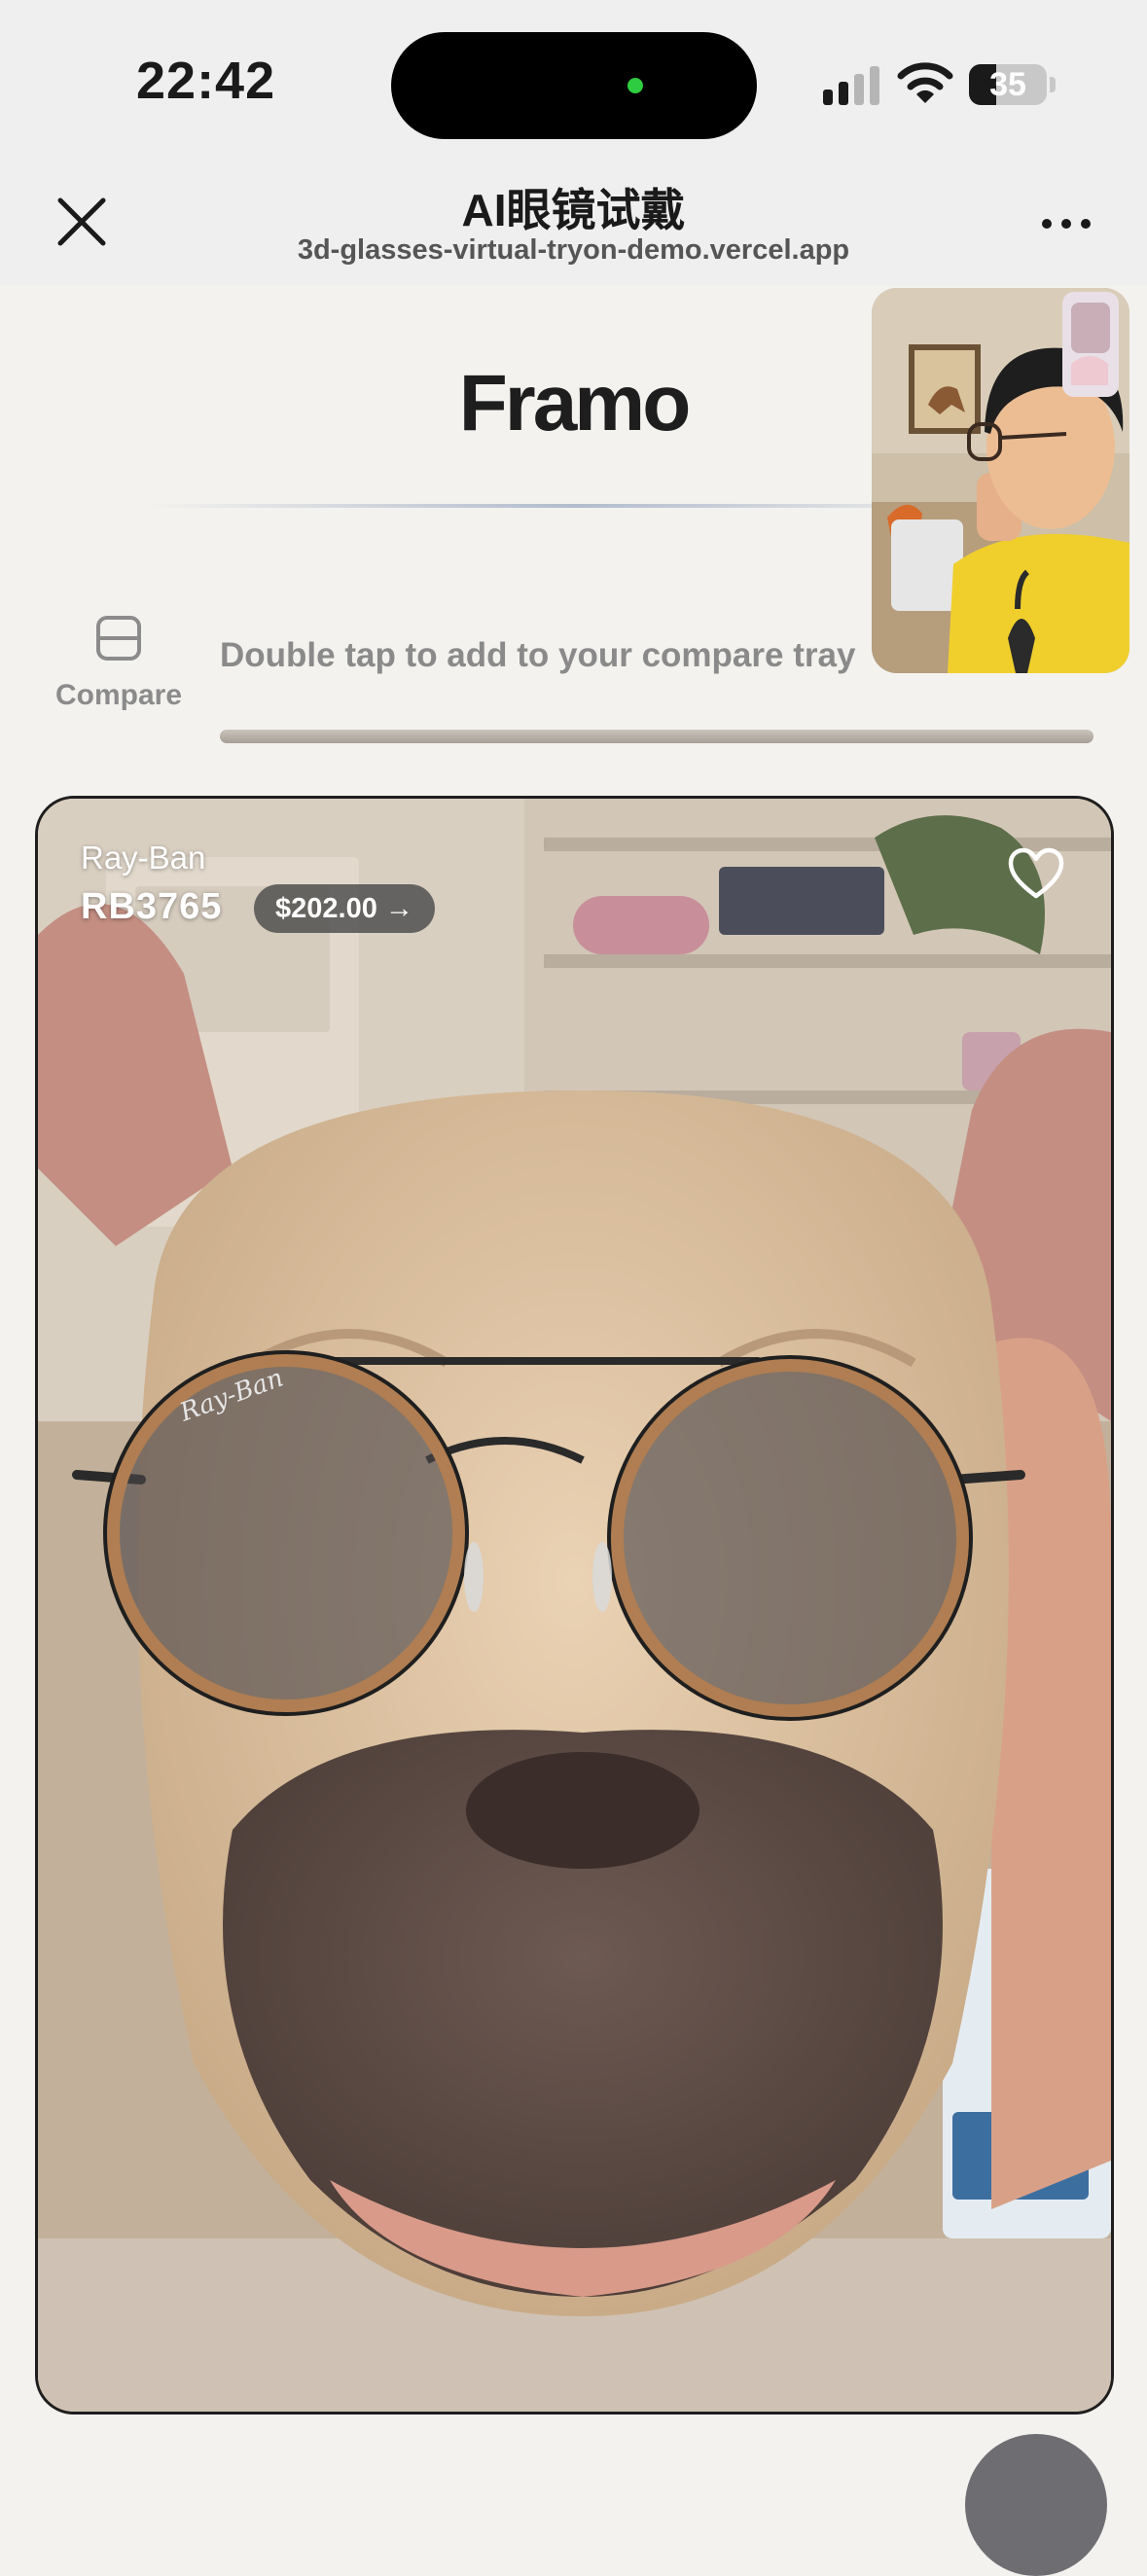 This screenshot has width=1147, height=2576. I want to click on floating-action-button, so click(1036, 2505).